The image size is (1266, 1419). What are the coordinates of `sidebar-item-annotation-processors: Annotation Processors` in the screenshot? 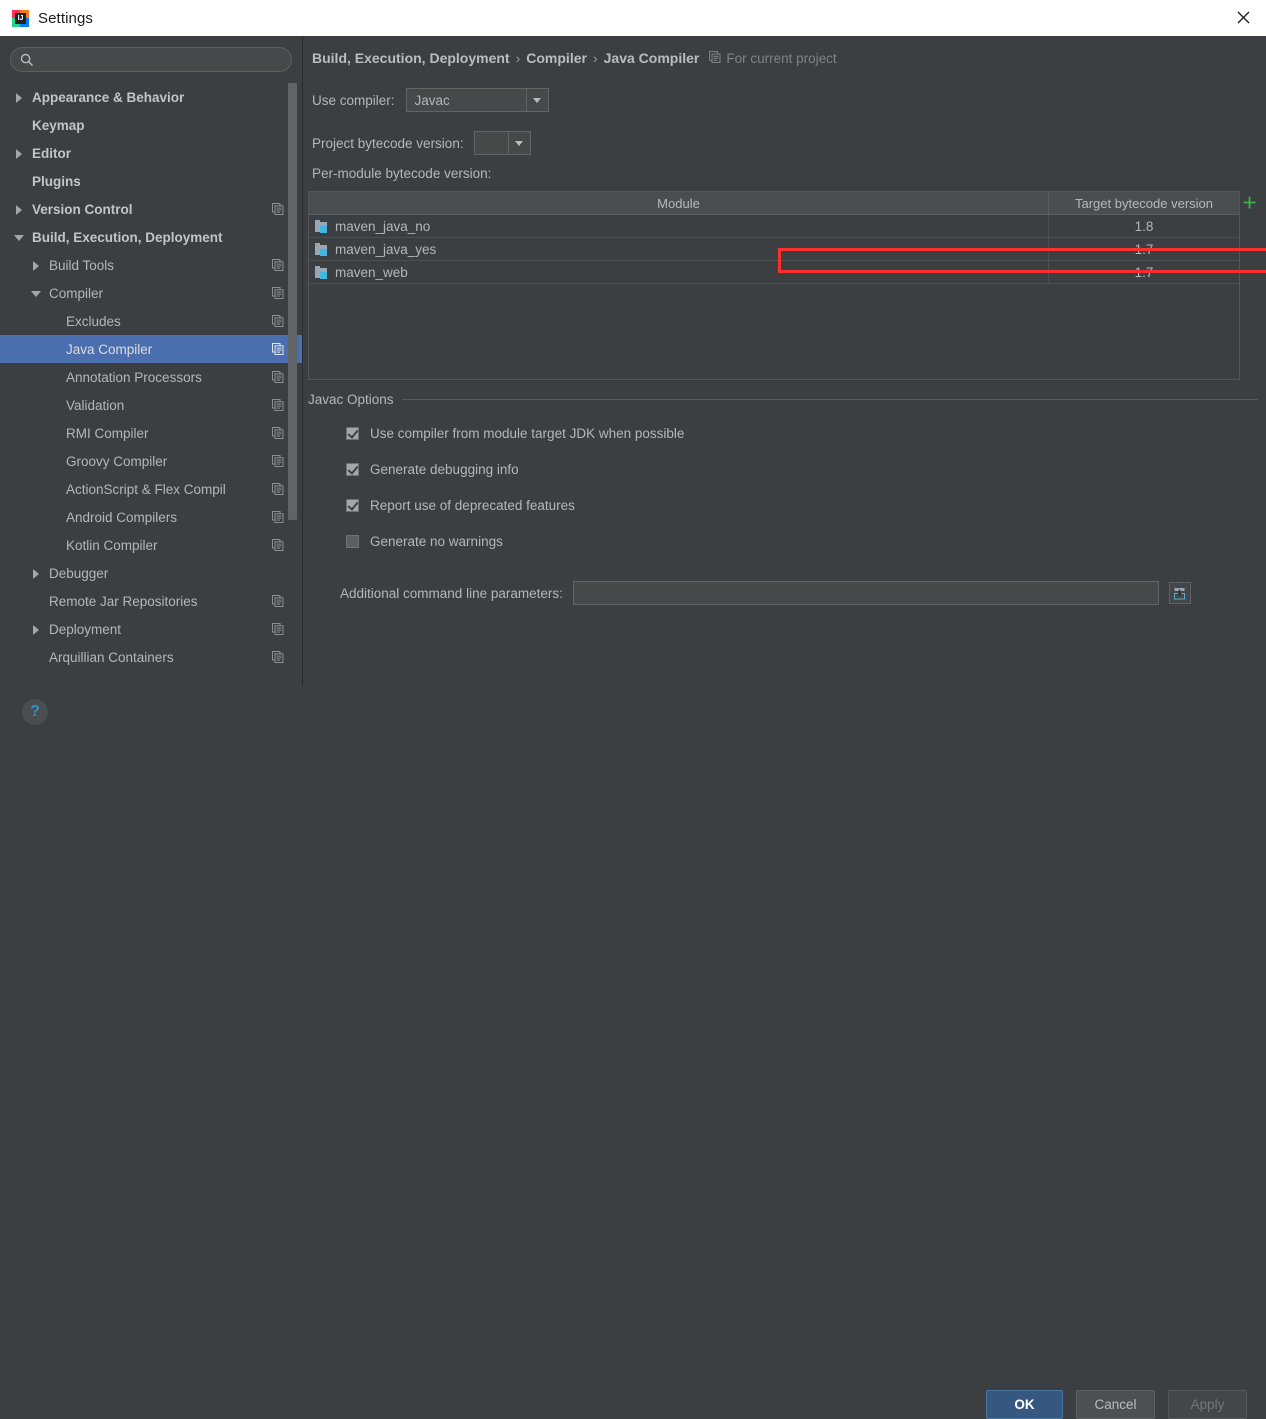 It's located at (151, 377).